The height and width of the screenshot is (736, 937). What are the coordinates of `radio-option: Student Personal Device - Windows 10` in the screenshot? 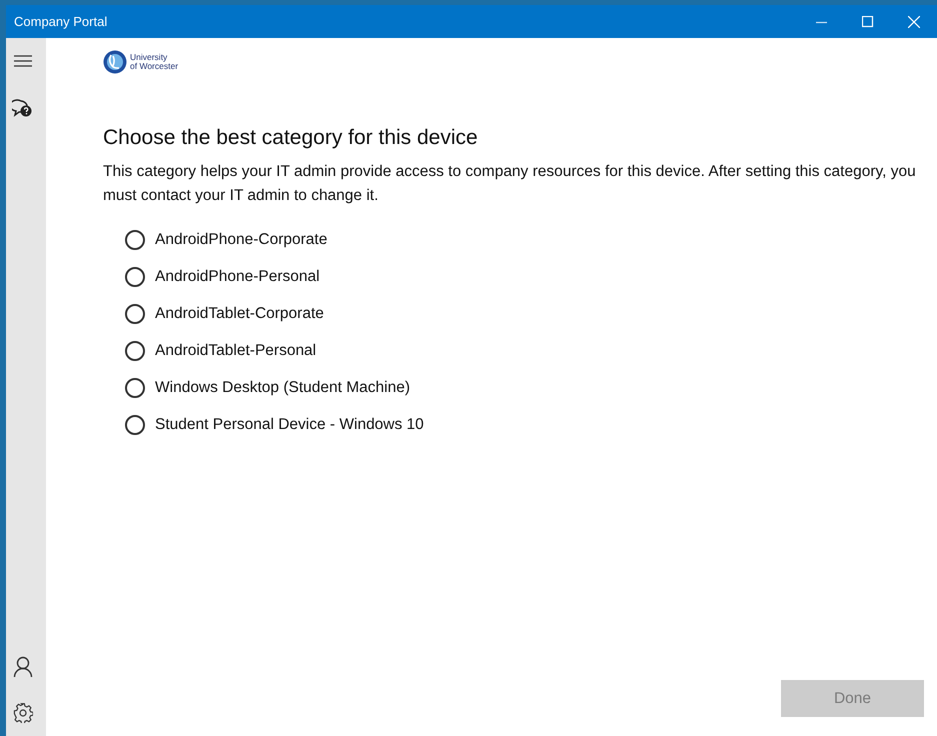 It's located at (274, 425).